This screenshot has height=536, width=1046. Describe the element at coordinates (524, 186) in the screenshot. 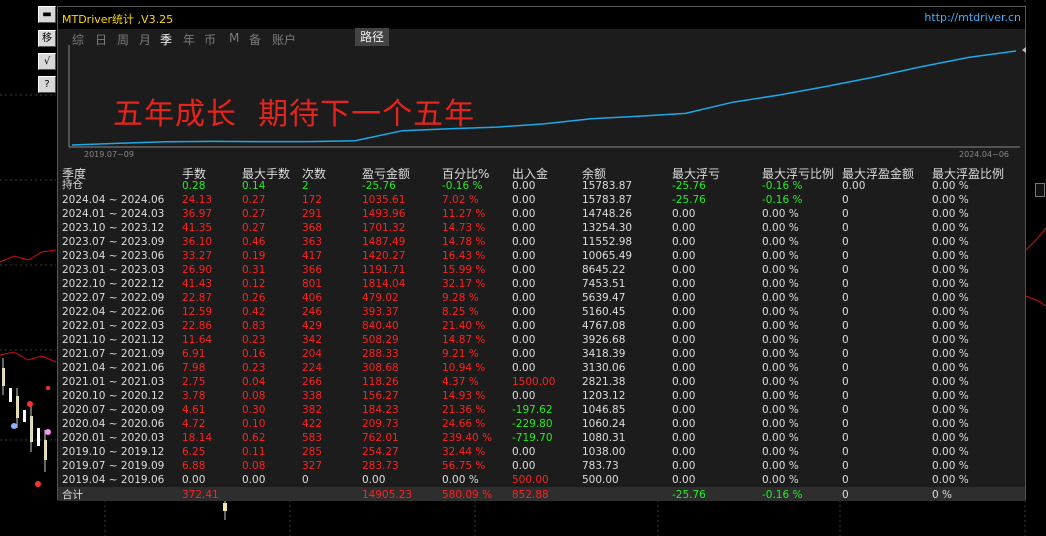

I see `holding-flow: 0.00` at that location.